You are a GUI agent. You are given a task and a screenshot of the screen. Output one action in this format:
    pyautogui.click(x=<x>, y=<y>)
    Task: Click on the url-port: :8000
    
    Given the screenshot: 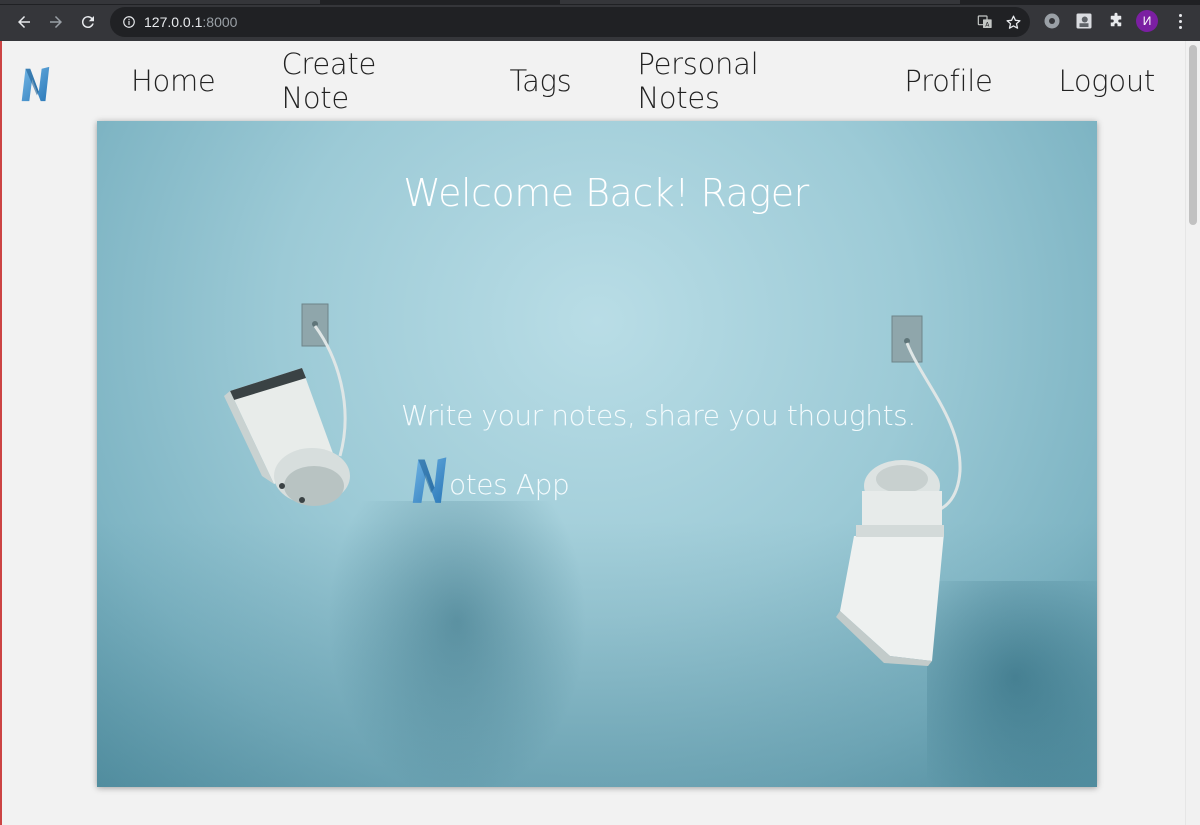 What is the action you would take?
    pyautogui.click(x=220, y=22)
    